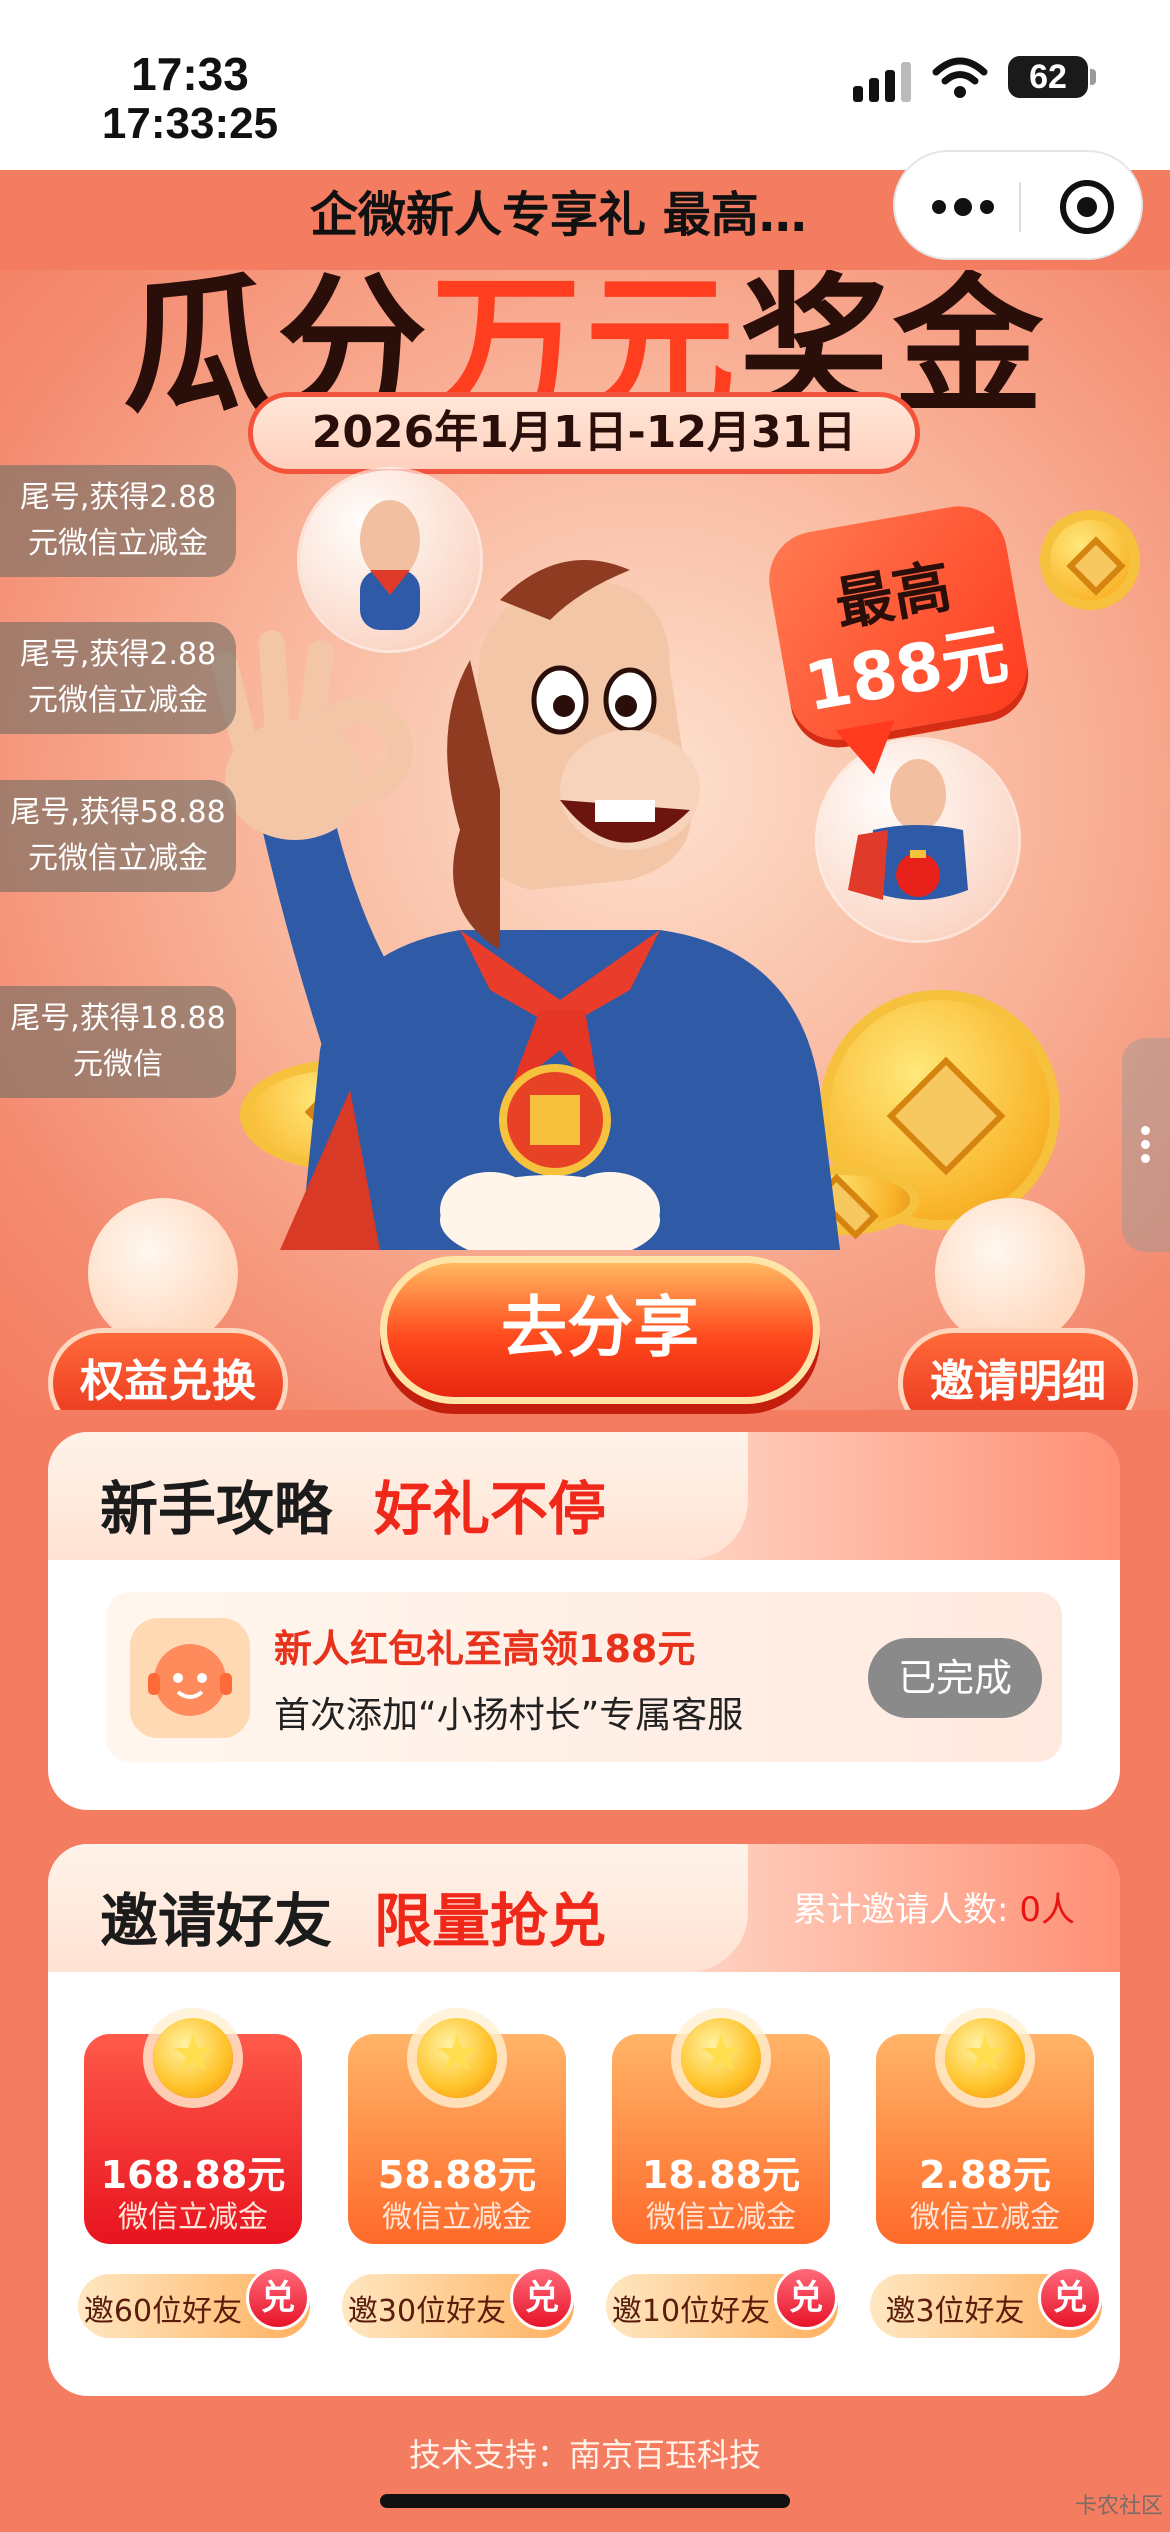 The width and height of the screenshot is (1170, 2532). What do you see at coordinates (490, 1921) in the screenshot?
I see `invite-subtitle: 限量抢兑` at bounding box center [490, 1921].